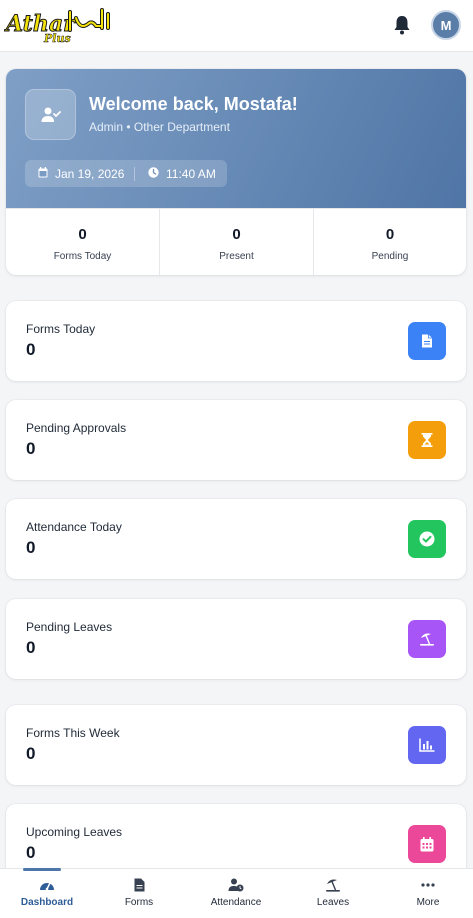 The width and height of the screenshot is (473, 918). I want to click on card-label: Pending Leaves, so click(69, 627).